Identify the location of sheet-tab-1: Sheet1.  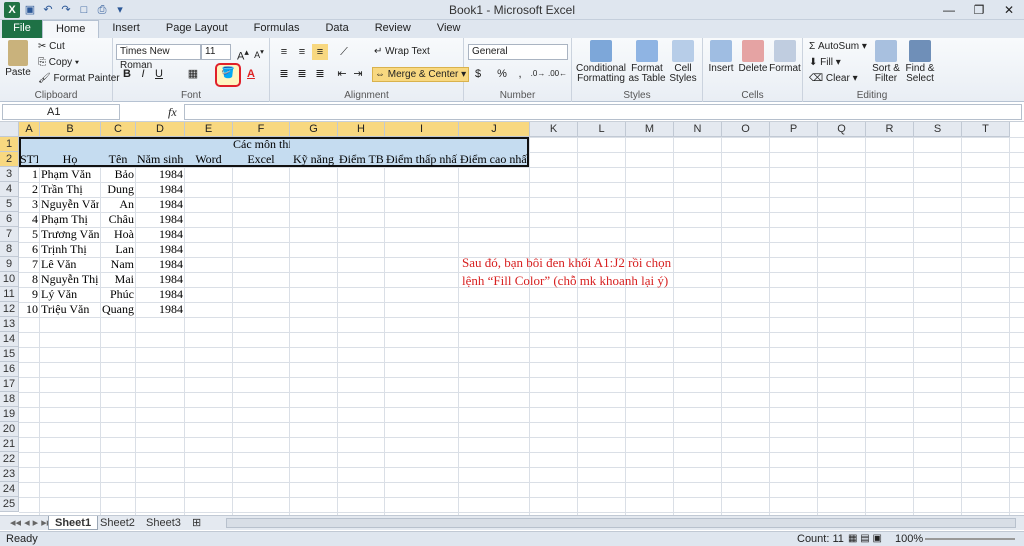
(73, 523).